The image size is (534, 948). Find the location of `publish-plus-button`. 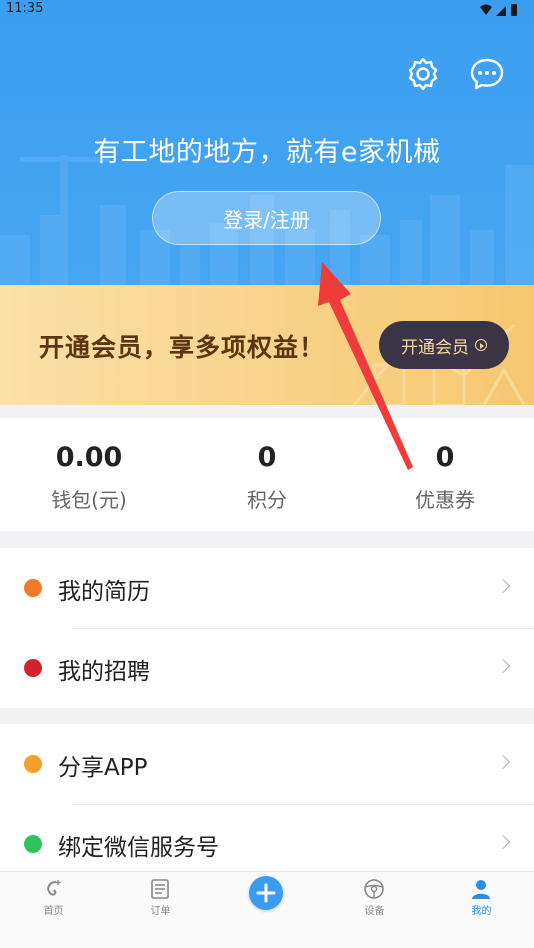

publish-plus-button is located at coordinates (266, 893).